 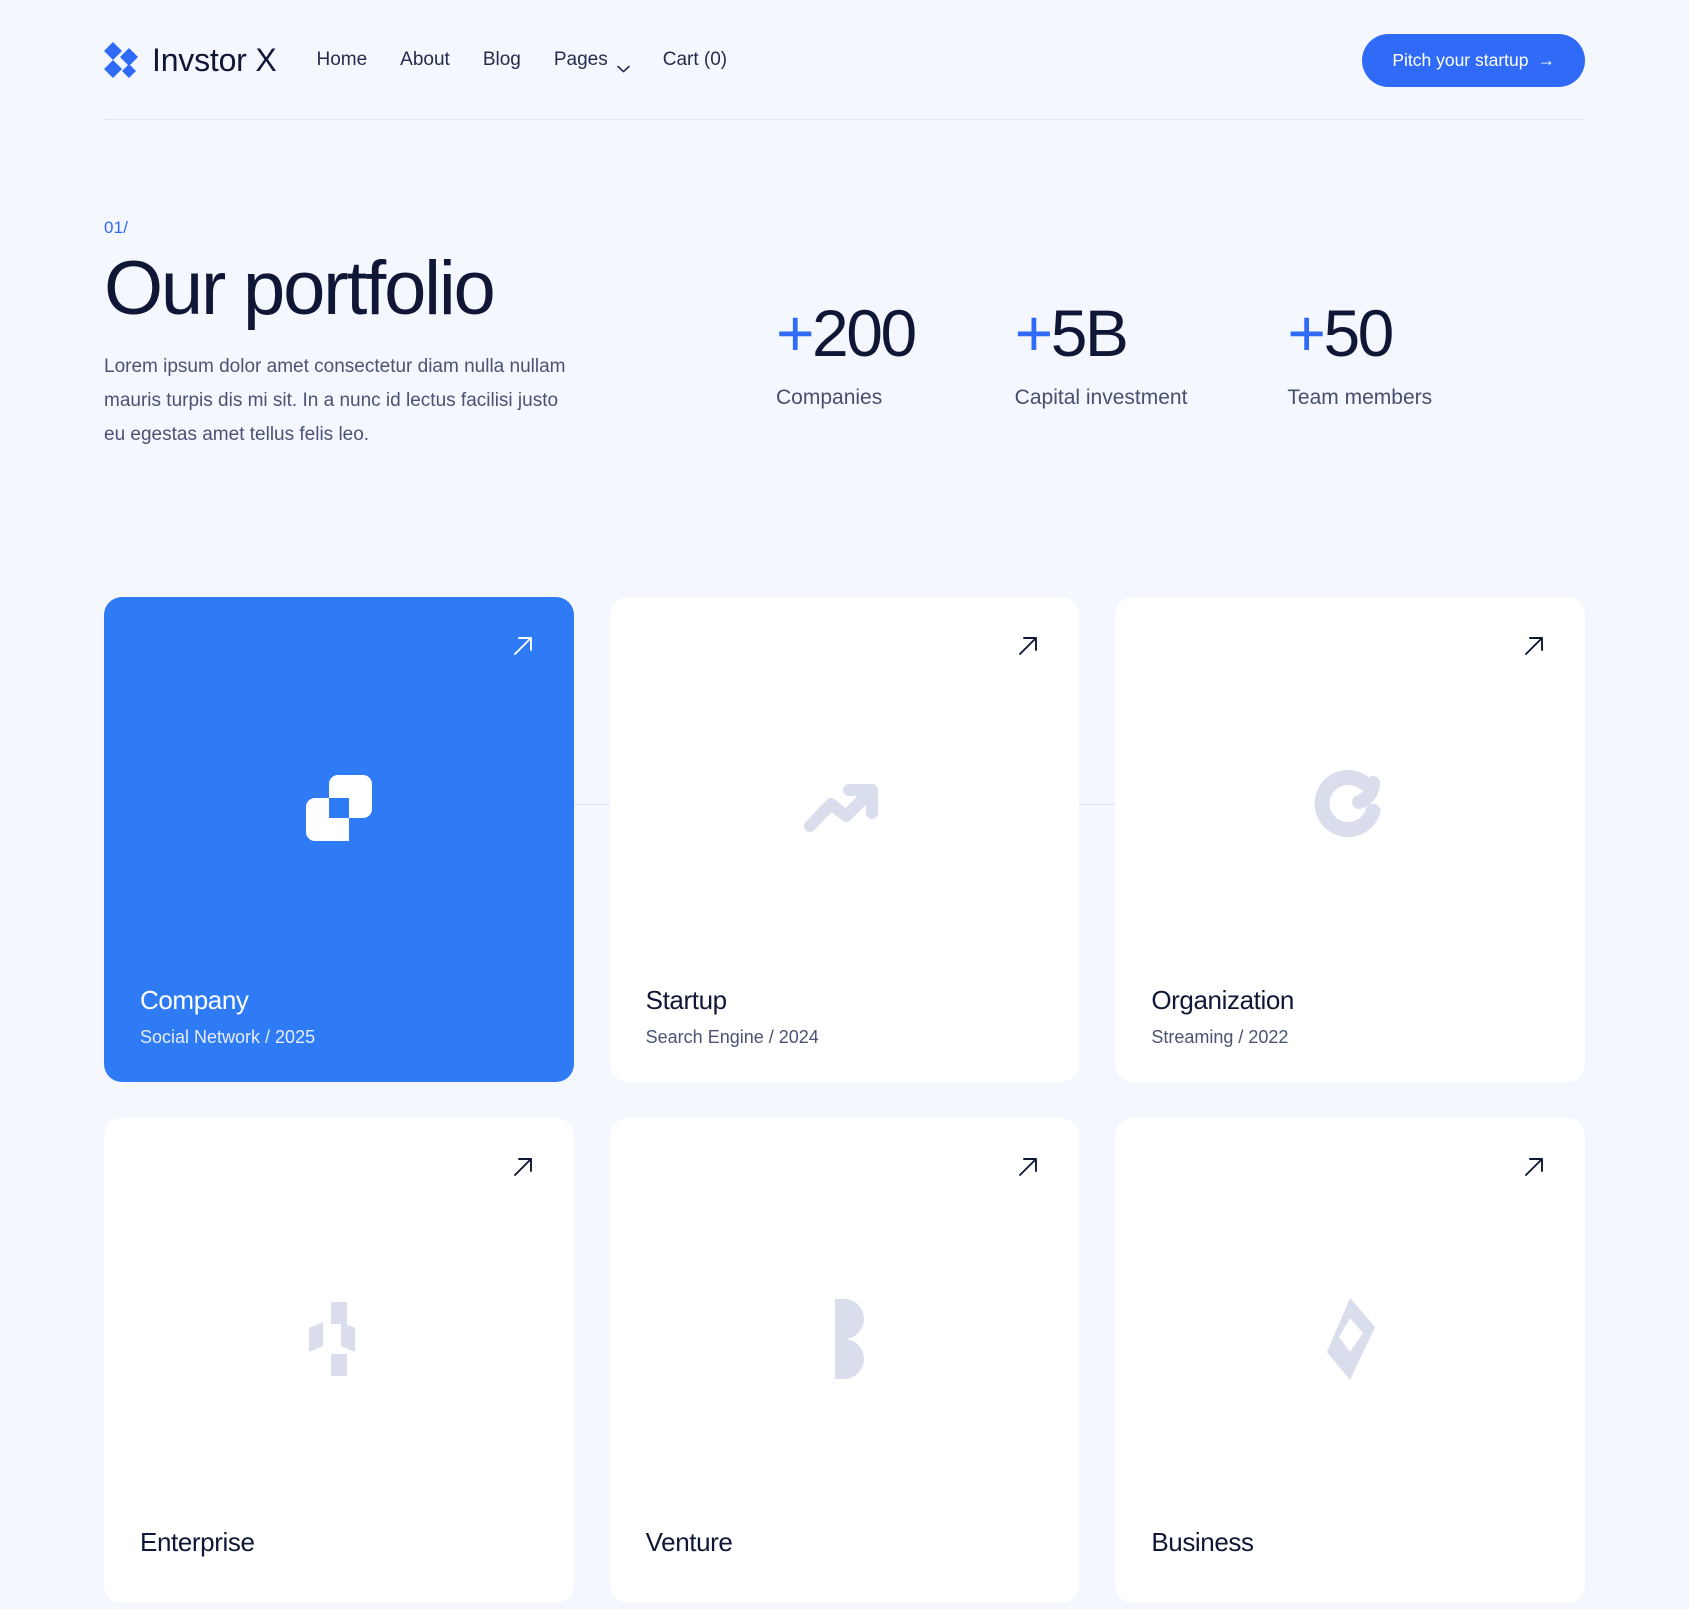 I want to click on card-meta: Social Network / 2025, so click(x=228, y=1036).